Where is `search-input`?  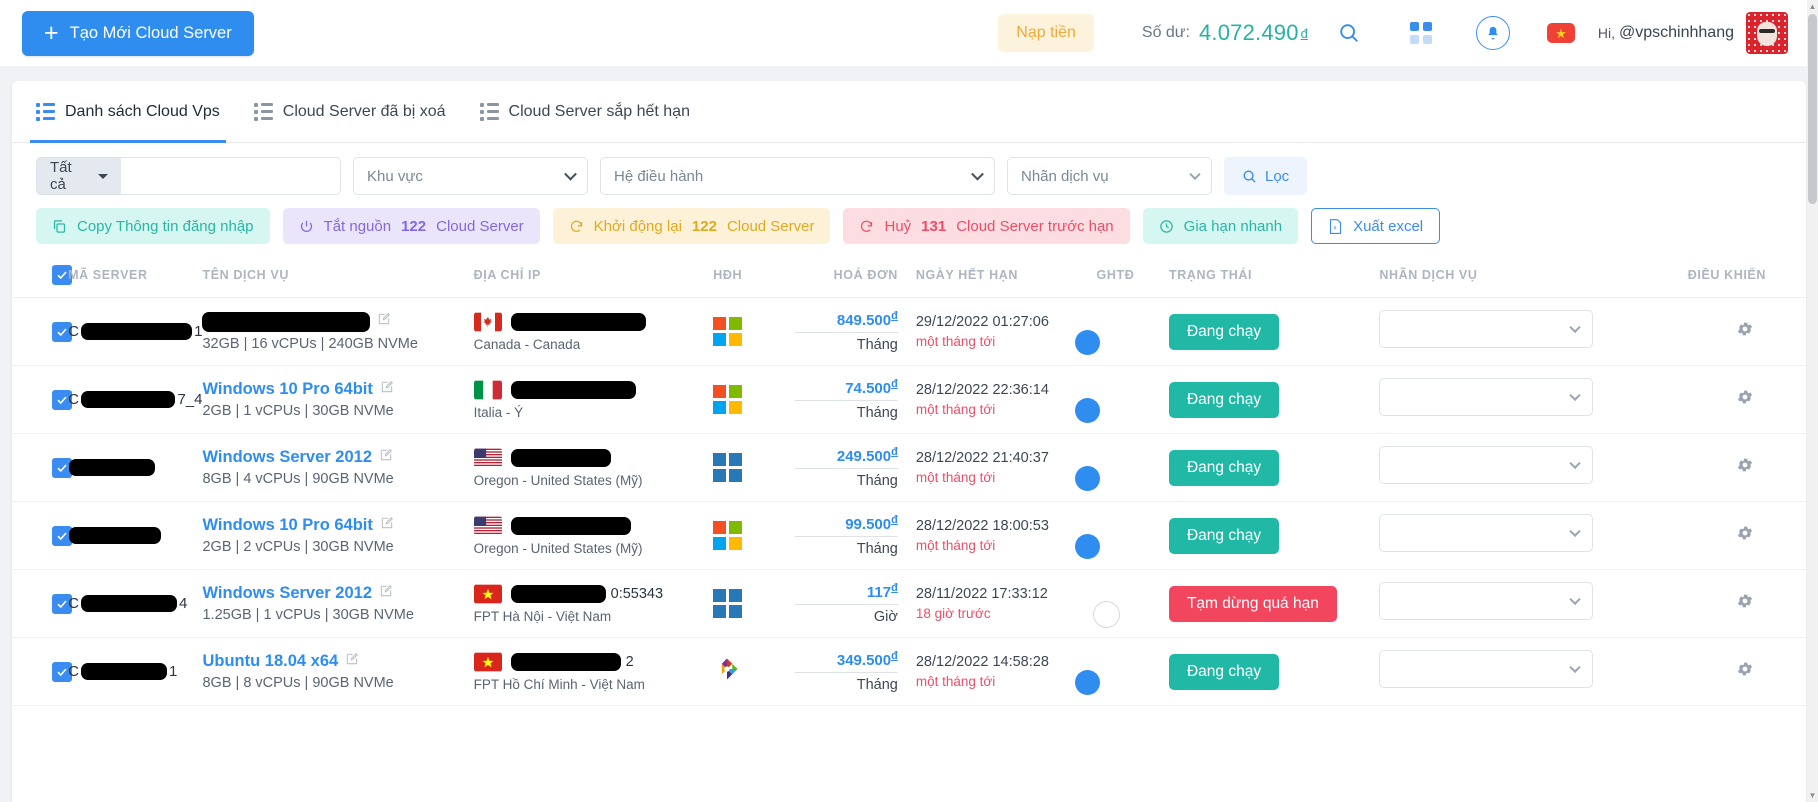 search-input is located at coordinates (230, 176).